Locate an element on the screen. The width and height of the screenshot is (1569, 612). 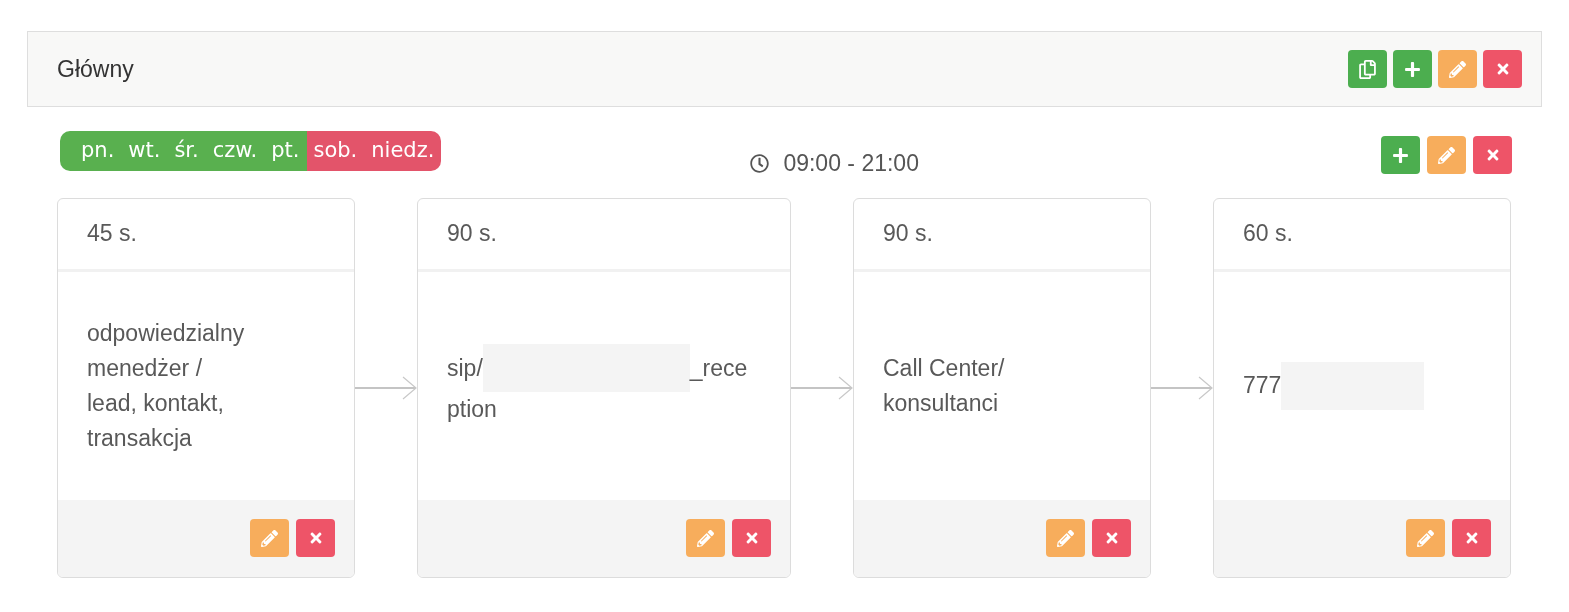
panel-title: Główny is located at coordinates (95, 69).